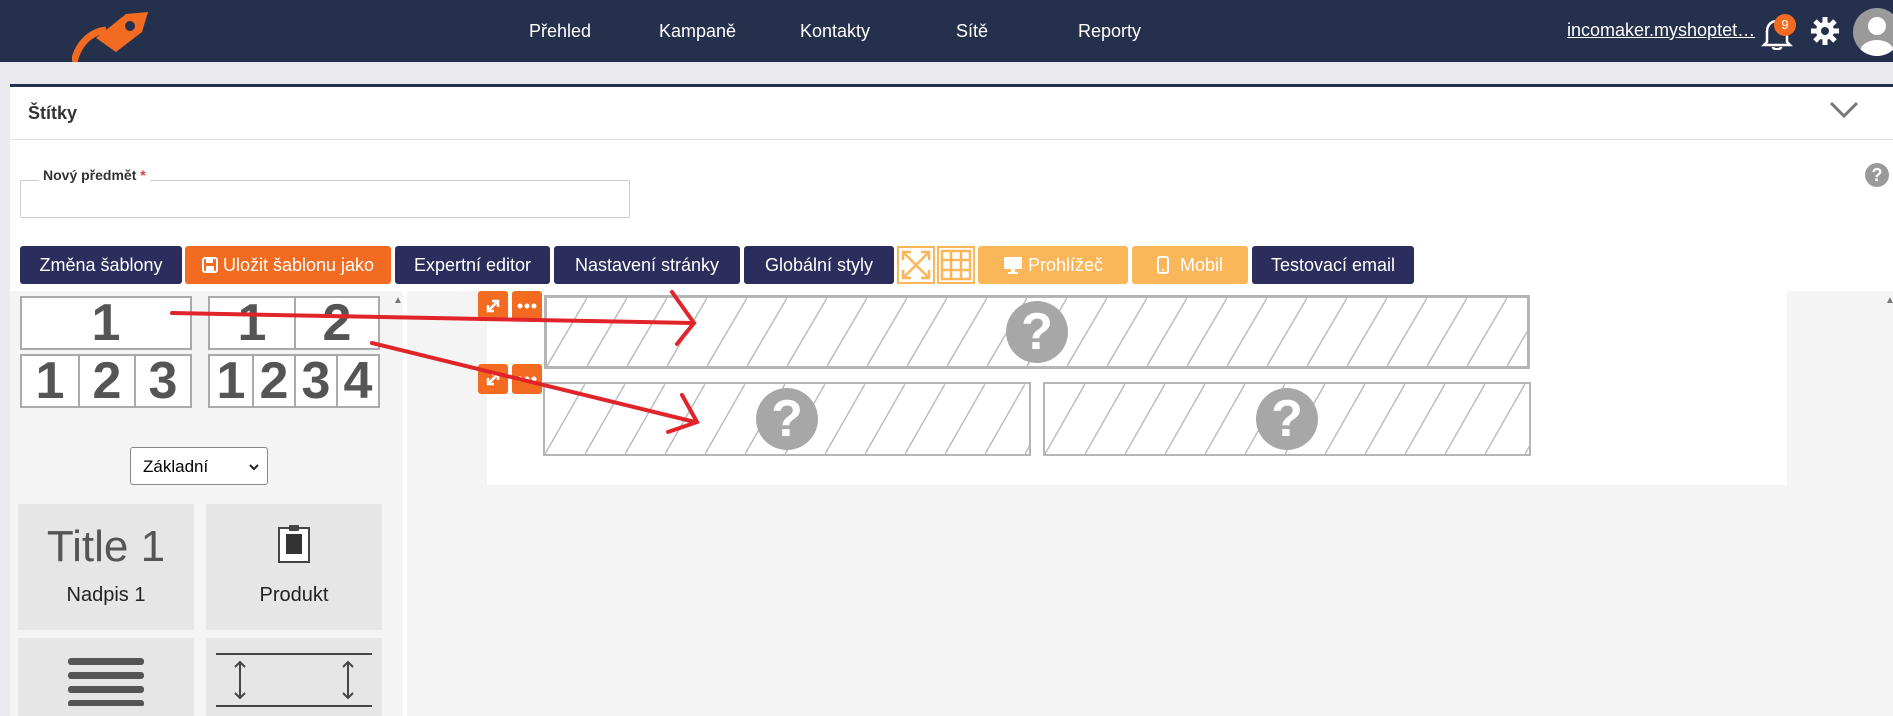 This screenshot has width=1893, height=716. What do you see at coordinates (946, 73) in the screenshot?
I see `top-gap` at bounding box center [946, 73].